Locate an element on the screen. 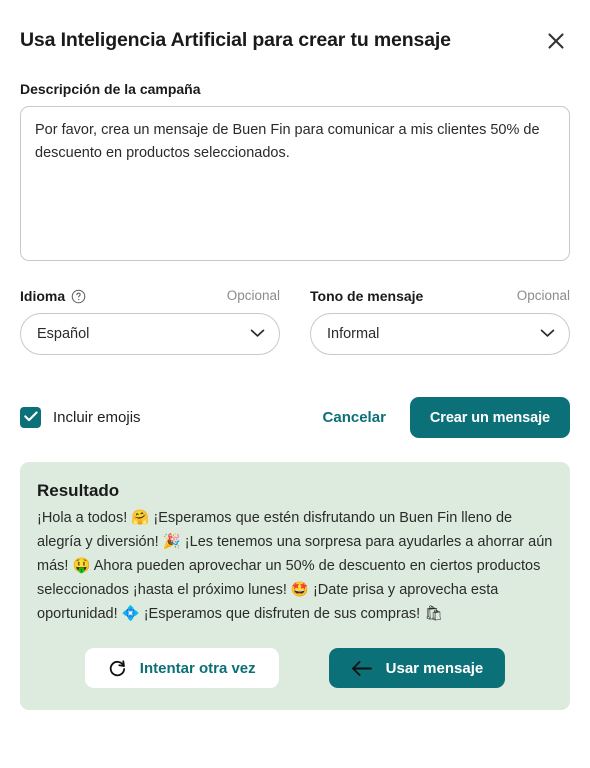 Image resolution: width=590 pixels, height=768 pixels. language-label-group: Idioma is located at coordinates (53, 296).